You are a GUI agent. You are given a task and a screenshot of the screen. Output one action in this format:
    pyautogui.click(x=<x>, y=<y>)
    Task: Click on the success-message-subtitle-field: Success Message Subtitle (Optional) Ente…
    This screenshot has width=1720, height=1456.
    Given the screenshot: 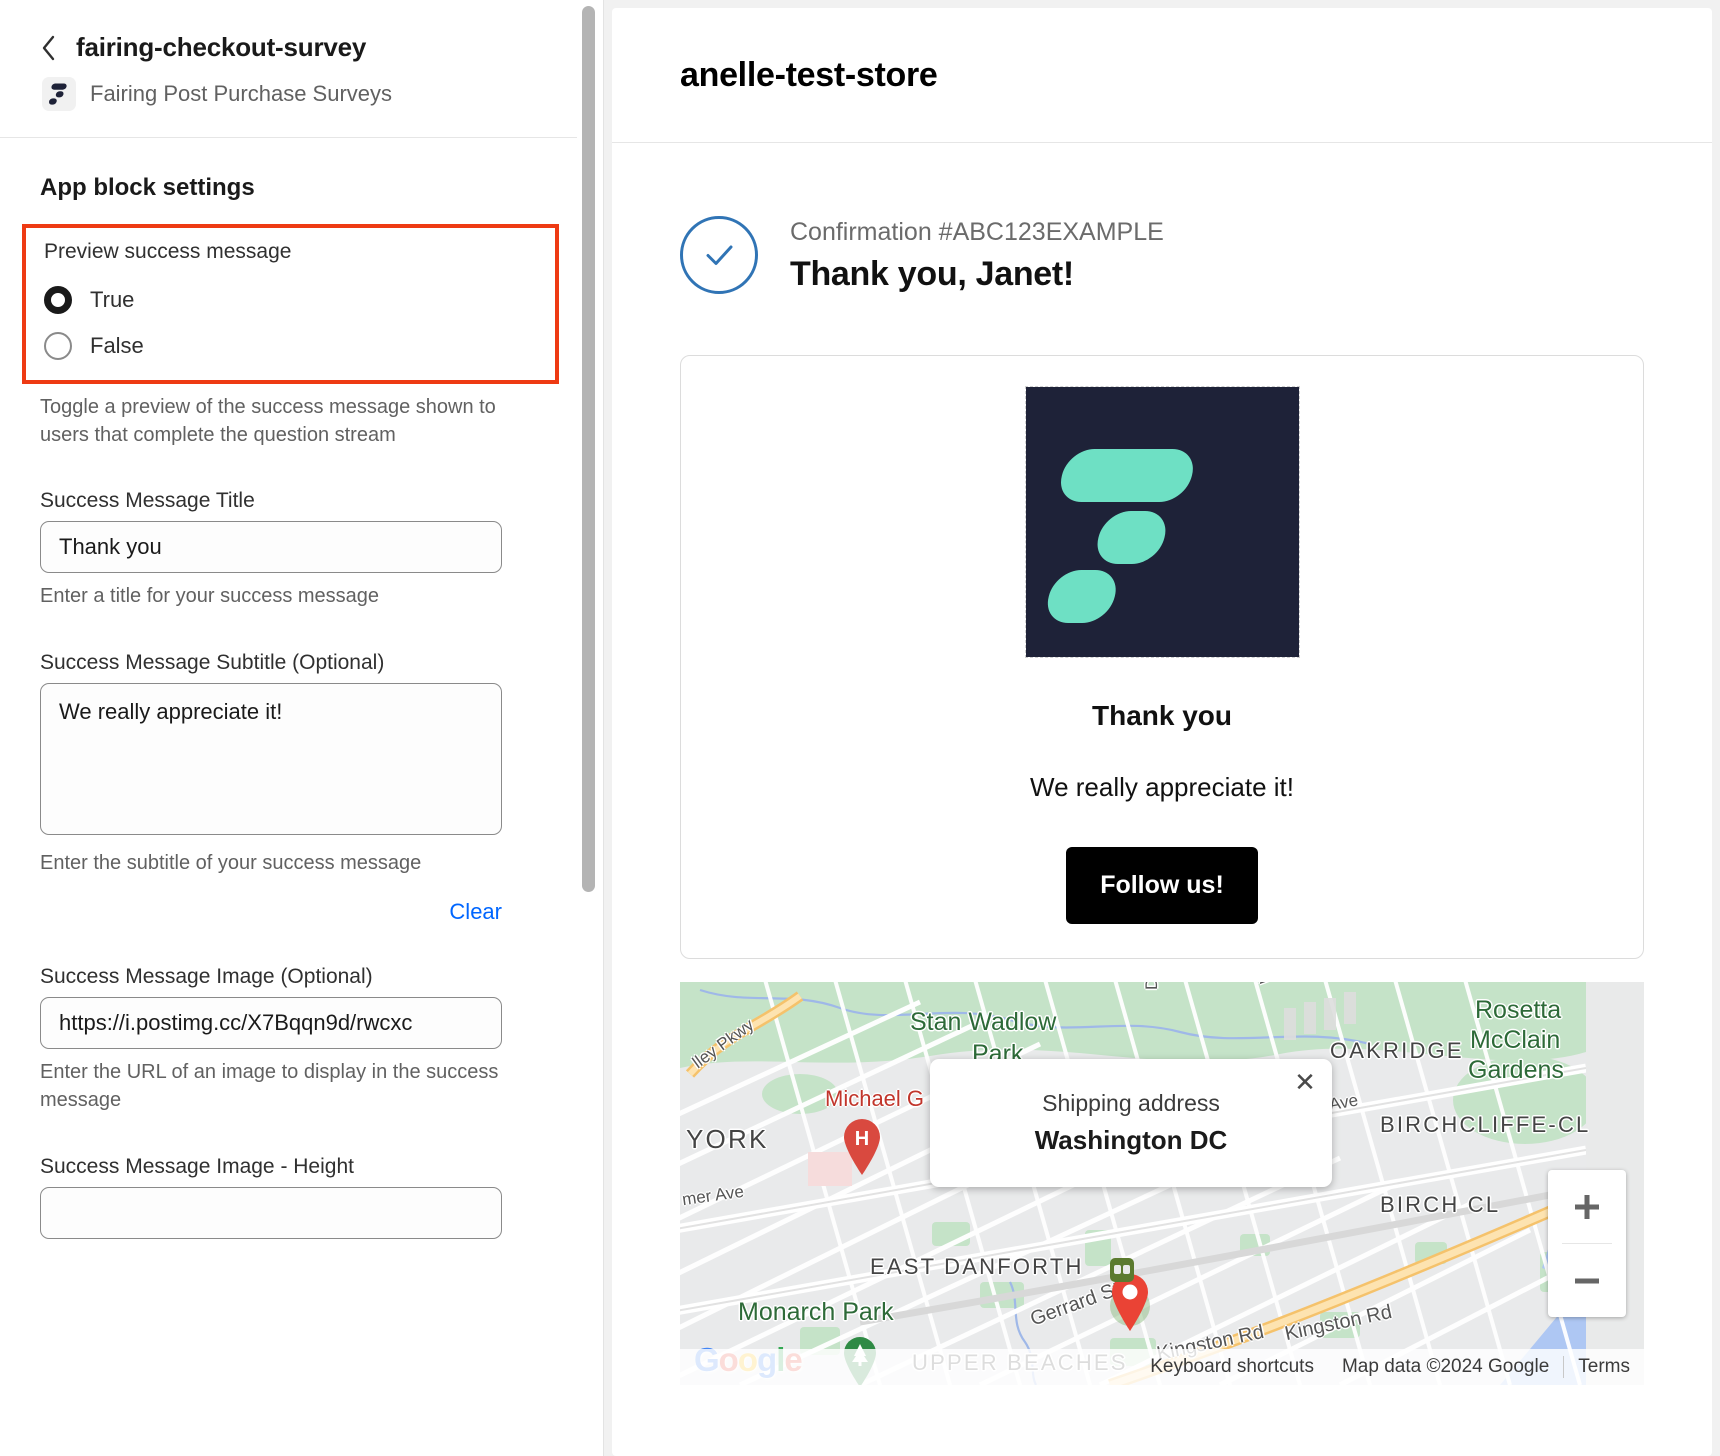 What is the action you would take?
    pyautogui.click(x=288, y=788)
    